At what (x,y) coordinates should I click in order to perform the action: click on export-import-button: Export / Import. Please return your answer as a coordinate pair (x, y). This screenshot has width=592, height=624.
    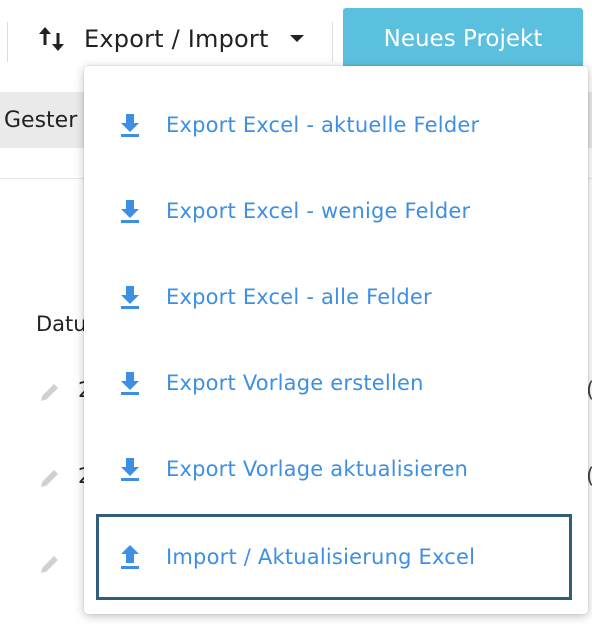
    Looking at the image, I should click on (176, 39).